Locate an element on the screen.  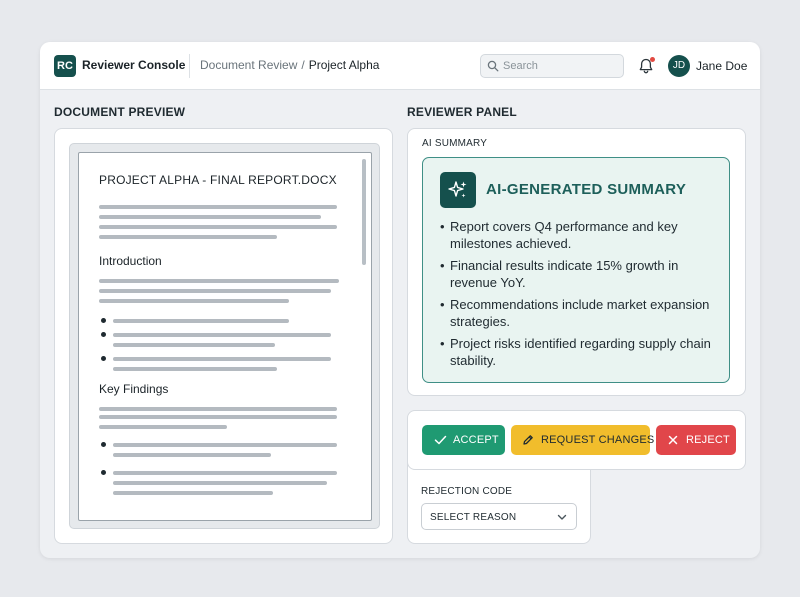
chevron-down-icon is located at coordinates (562, 517).